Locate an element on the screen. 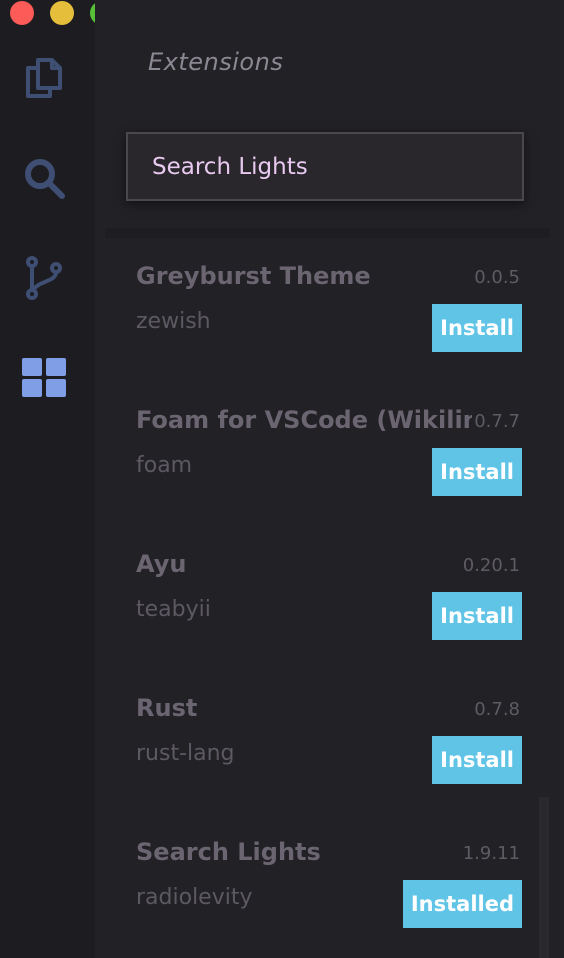 The height and width of the screenshot is (958, 564). extension-author: radiolevity is located at coordinates (194, 897).